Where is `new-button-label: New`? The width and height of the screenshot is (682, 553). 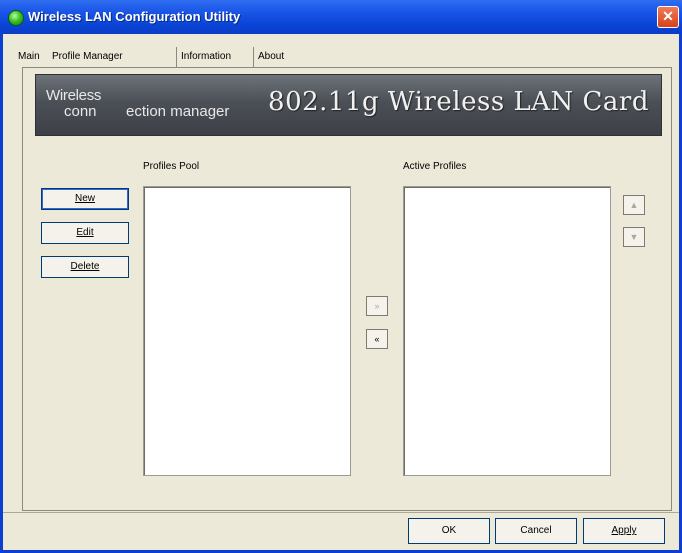
new-button-label: New is located at coordinates (84, 198).